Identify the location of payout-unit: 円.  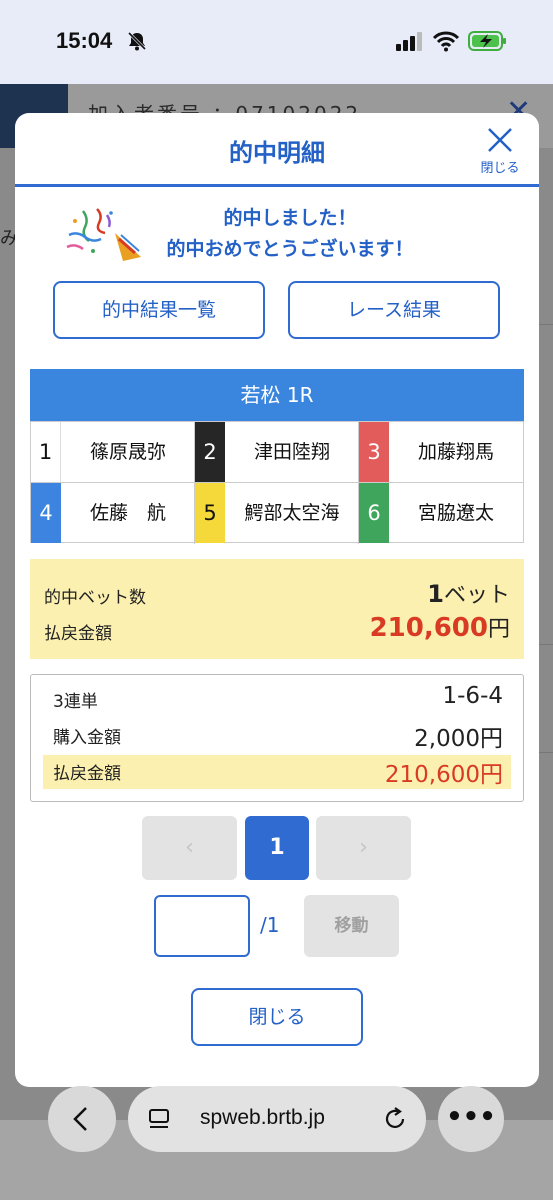
(498, 629).